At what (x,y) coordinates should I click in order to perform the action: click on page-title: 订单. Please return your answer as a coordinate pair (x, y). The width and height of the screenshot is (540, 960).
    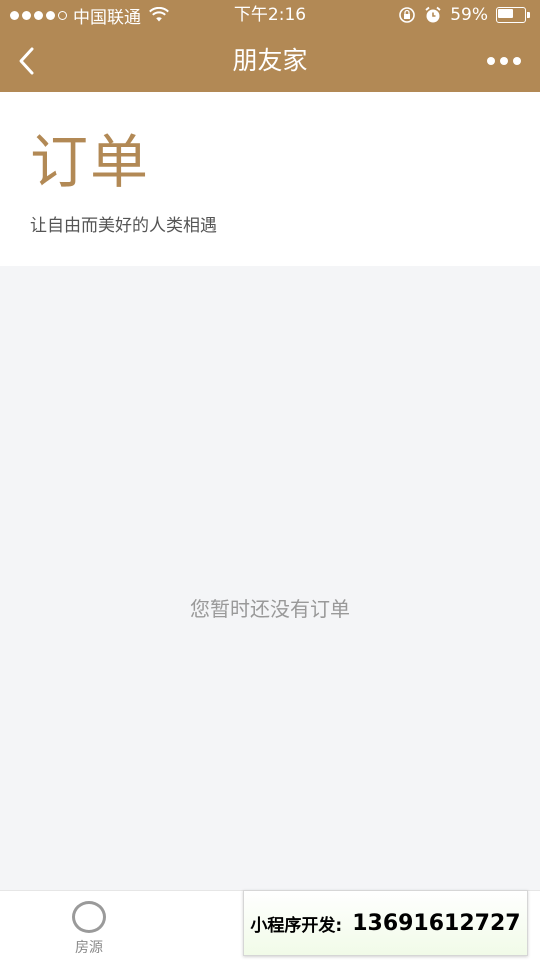
    Looking at the image, I should click on (90, 162).